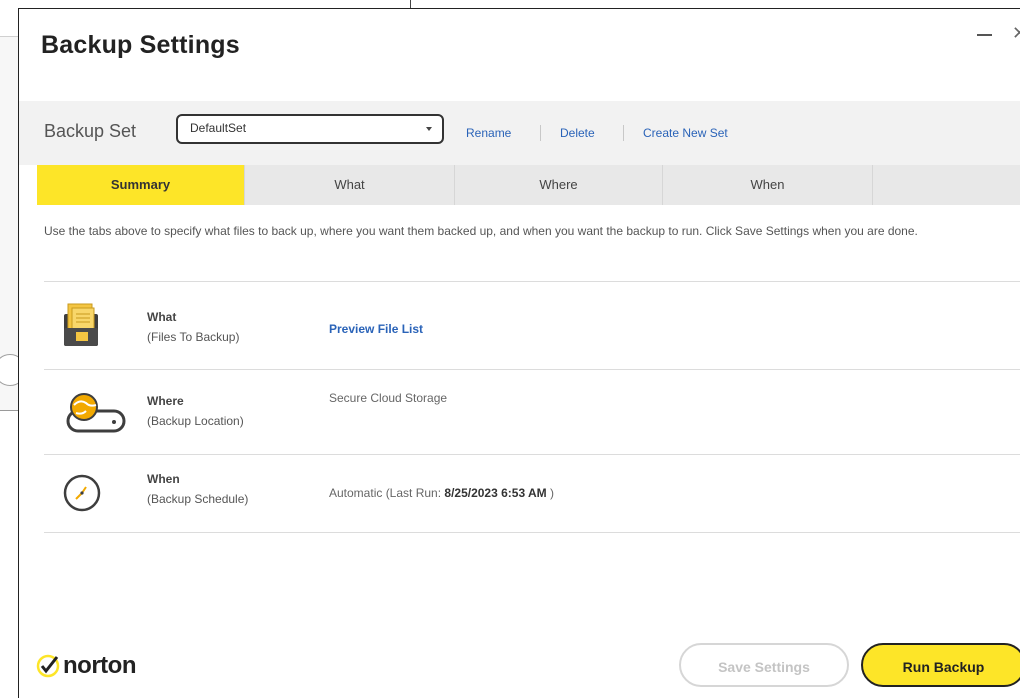 Image resolution: width=1020 pixels, height=698 pixels. What do you see at coordinates (495, 493) in the screenshot?
I see `last-run-date: 8/25/2023 6:53 AM` at bounding box center [495, 493].